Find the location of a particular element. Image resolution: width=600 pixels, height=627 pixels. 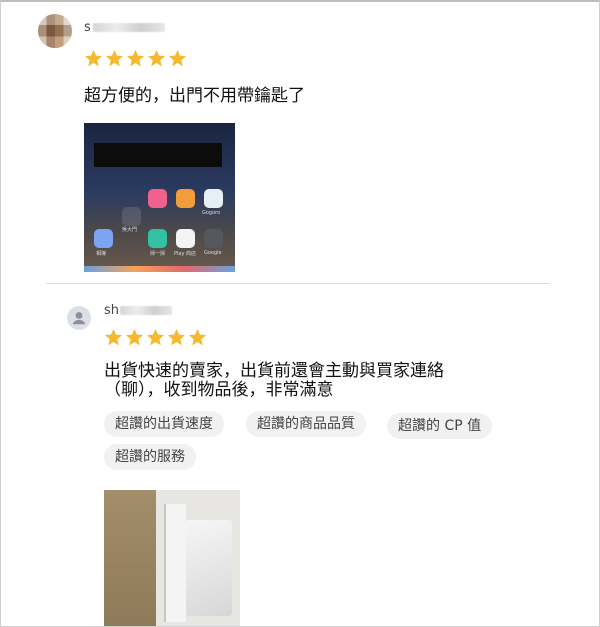

app-label: 吳大門 is located at coordinates (130, 230).